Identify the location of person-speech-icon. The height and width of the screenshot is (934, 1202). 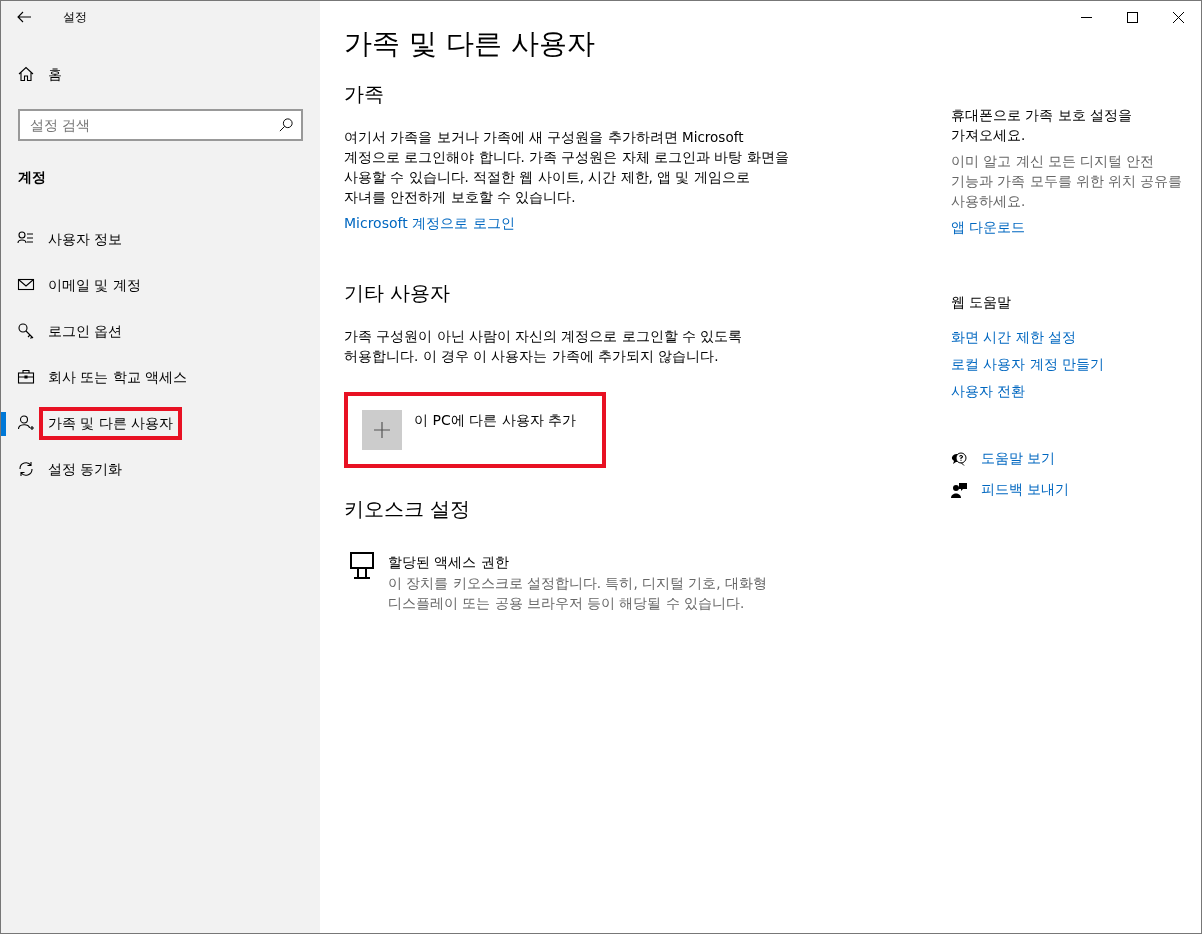
(959, 489).